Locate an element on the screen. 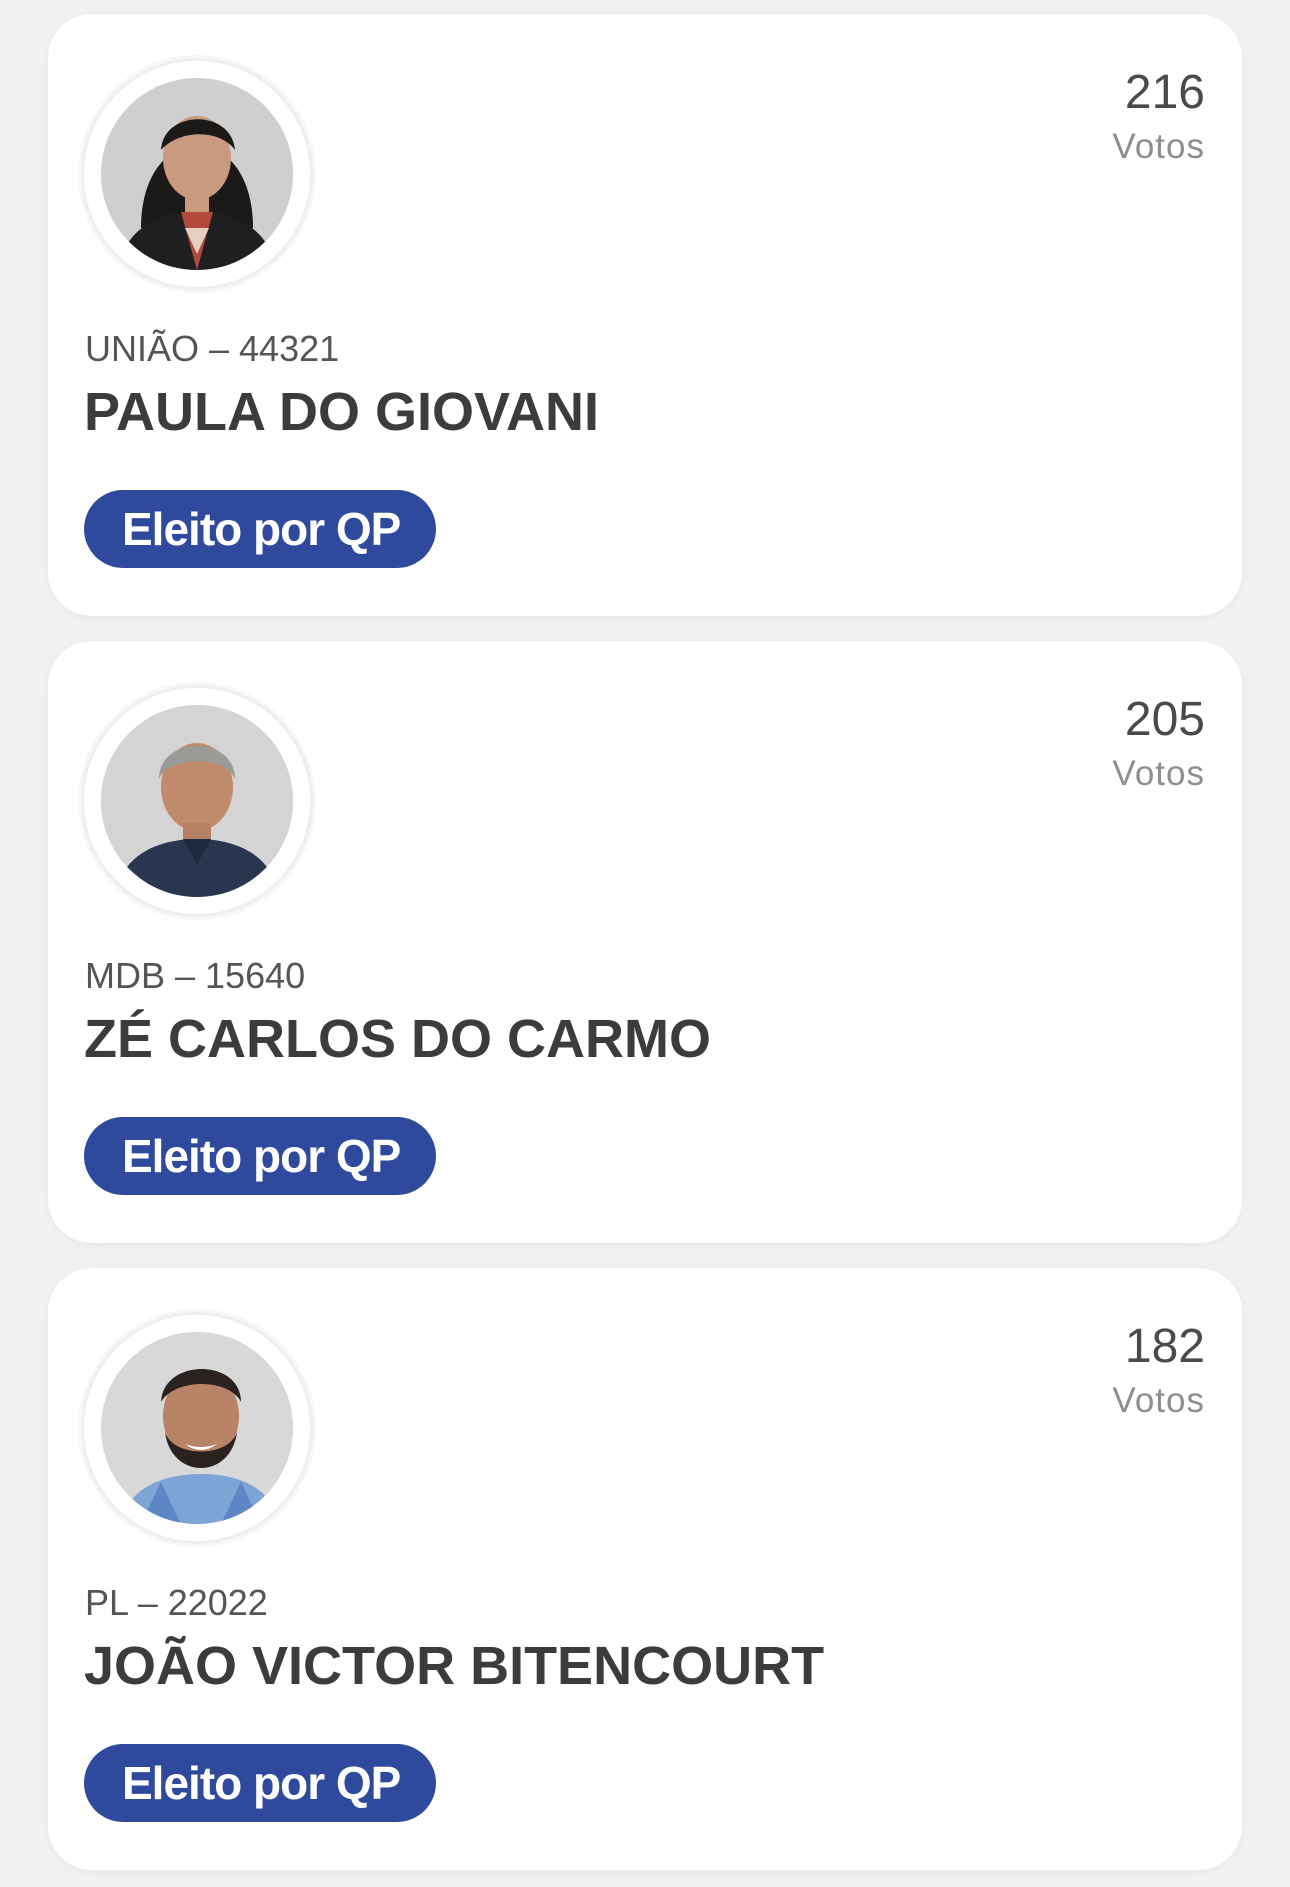 The width and height of the screenshot is (1290, 1887). vote-count: 182 is located at coordinates (1164, 1346).